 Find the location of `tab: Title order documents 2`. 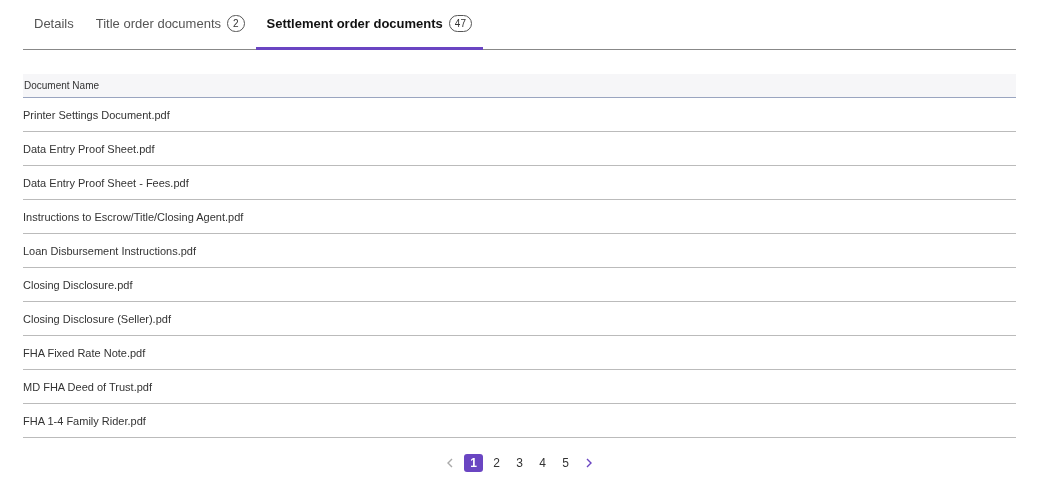

tab: Title order documents 2 is located at coordinates (170, 25).